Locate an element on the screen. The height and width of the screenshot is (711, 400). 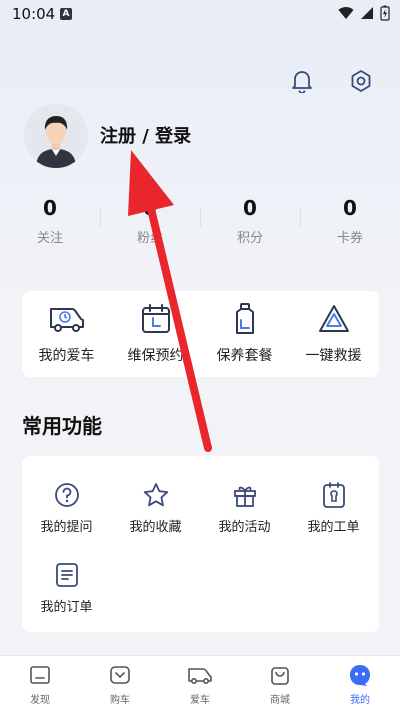
stats-row: 0 关注 0 粉丝 0 积分 0 卡券 is located at coordinates (200, 225).